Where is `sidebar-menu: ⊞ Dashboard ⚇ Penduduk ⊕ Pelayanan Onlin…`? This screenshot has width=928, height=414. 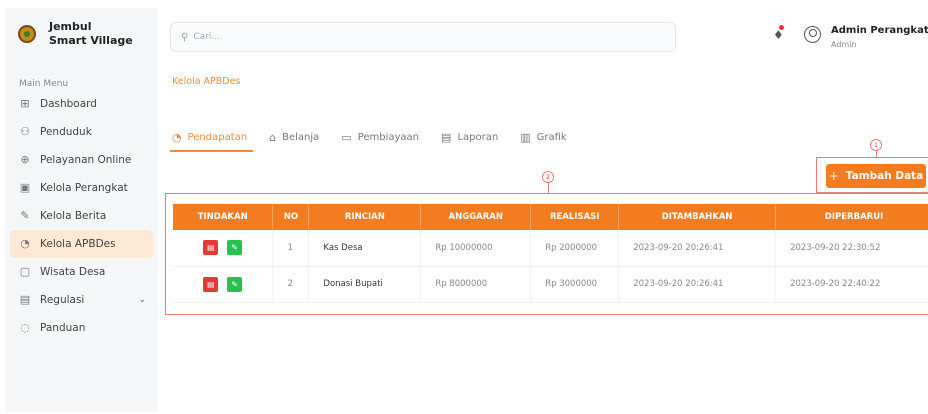 sidebar-menu: ⊞ Dashboard ⚇ Penduduk ⊕ Pelayanan Onlin… is located at coordinates (81, 216).